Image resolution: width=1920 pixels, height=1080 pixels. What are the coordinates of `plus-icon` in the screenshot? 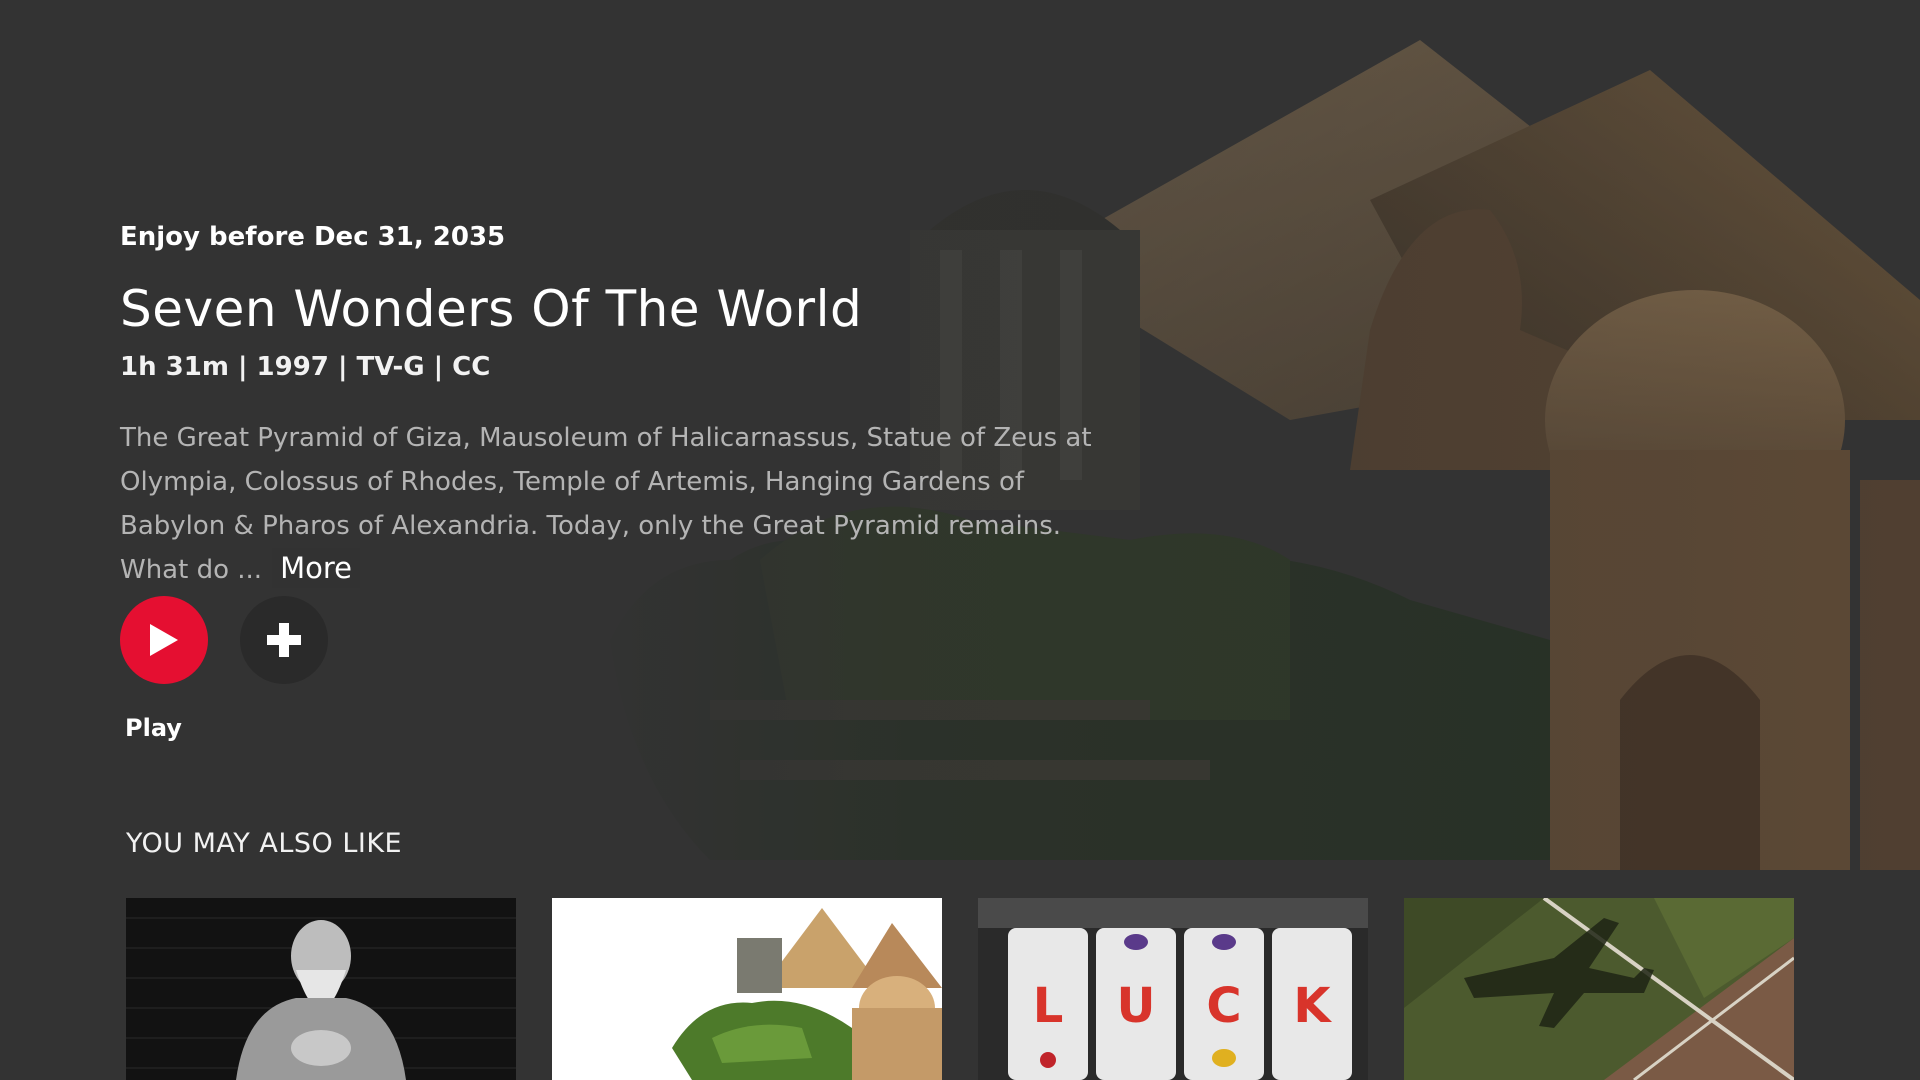 It's located at (284, 640).